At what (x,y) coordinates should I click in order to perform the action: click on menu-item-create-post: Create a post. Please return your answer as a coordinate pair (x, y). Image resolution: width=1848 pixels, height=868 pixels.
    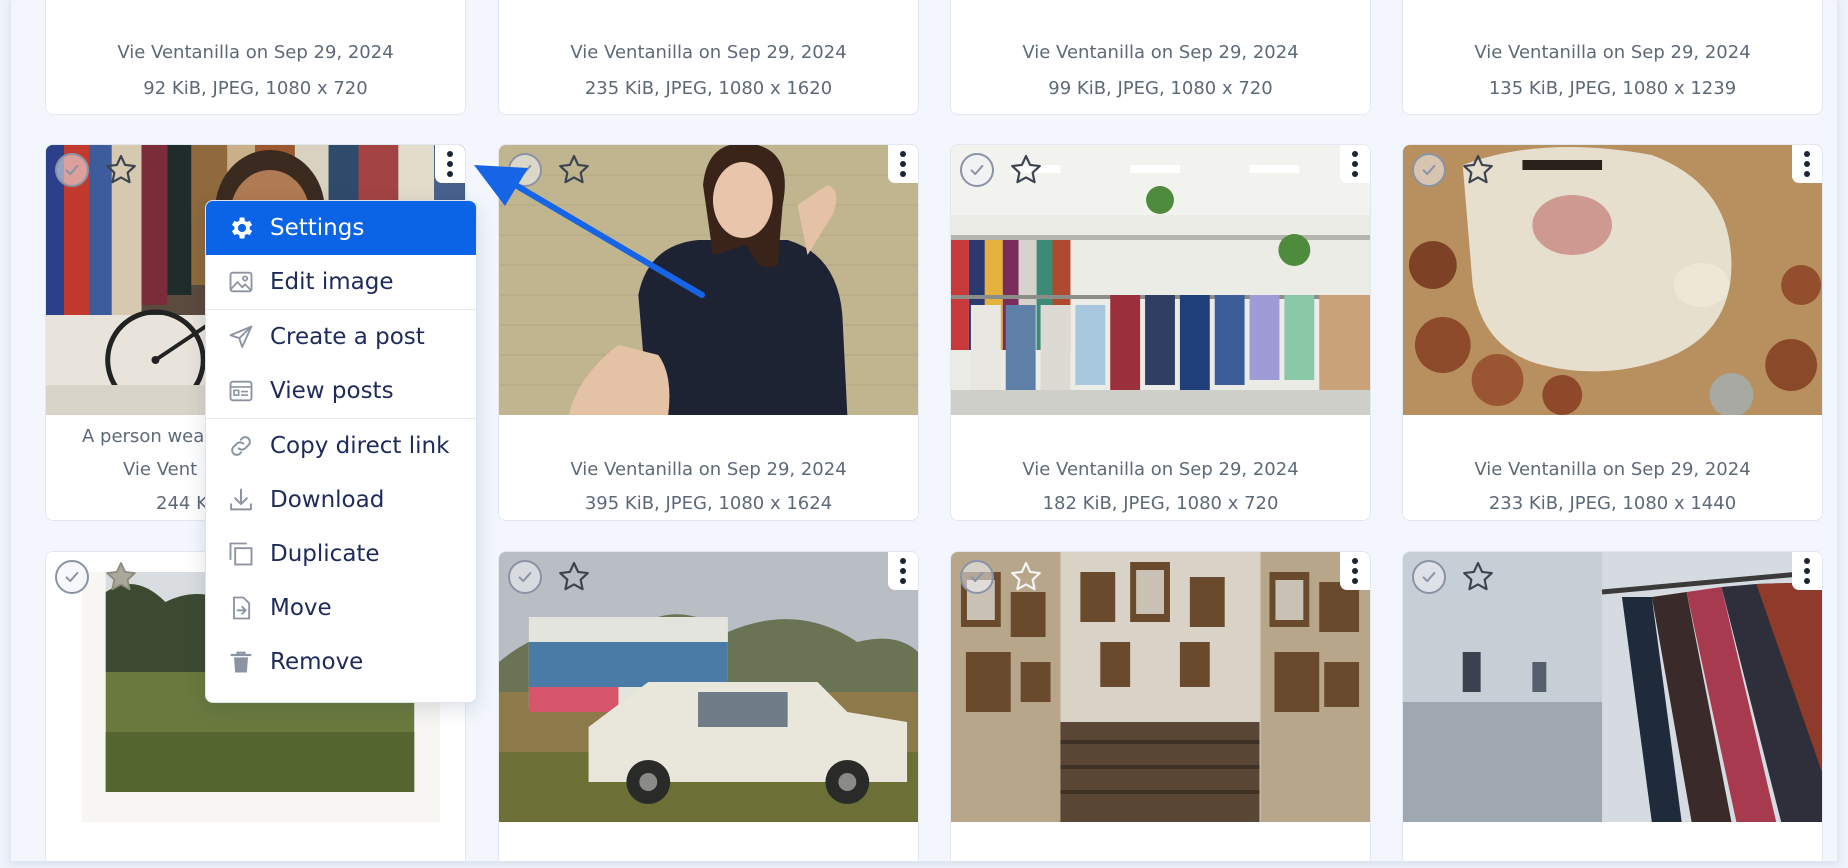
    Looking at the image, I should click on (341, 337).